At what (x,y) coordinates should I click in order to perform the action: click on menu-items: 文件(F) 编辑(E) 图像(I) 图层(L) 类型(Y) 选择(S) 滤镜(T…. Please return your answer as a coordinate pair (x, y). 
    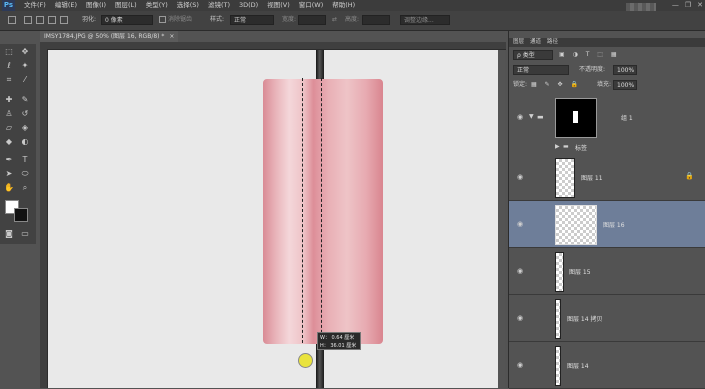
    Looking at the image, I should click on (189, 5).